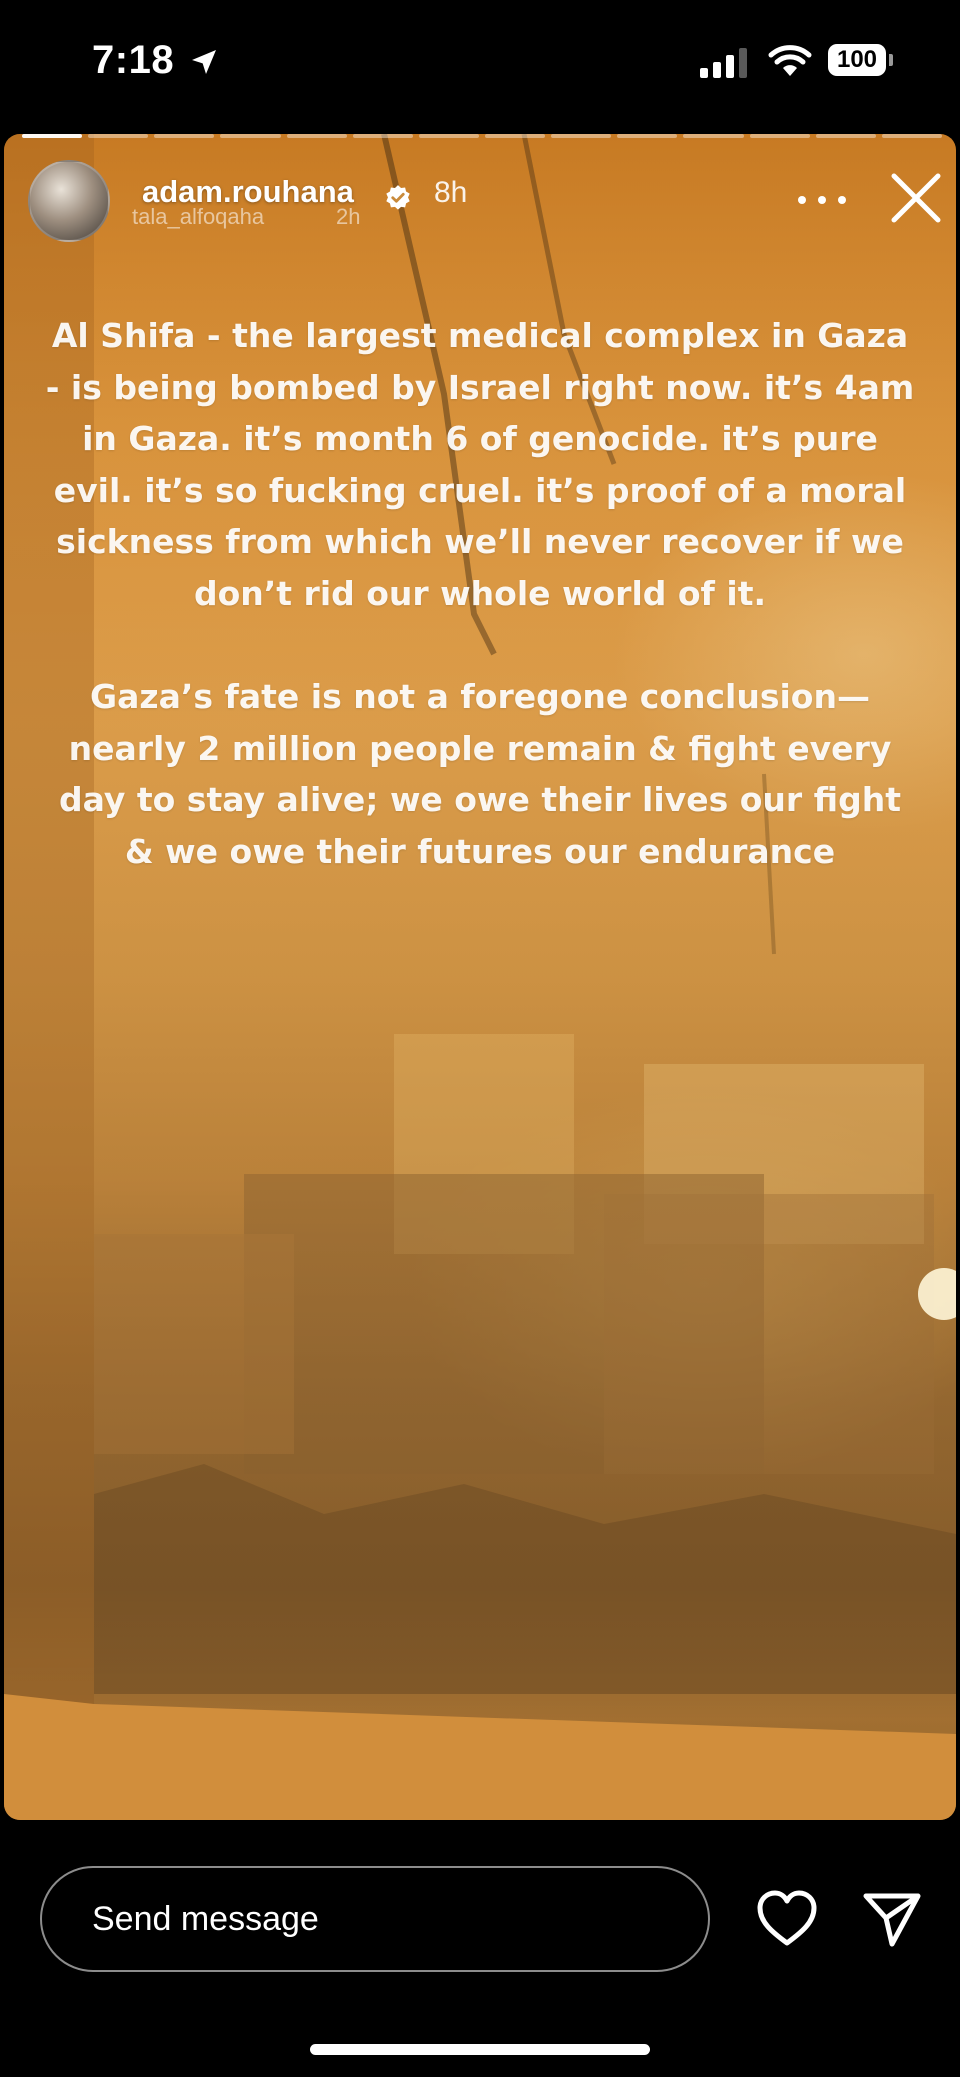 The height and width of the screenshot is (2077, 960). I want to click on close-icon, so click(916, 198).